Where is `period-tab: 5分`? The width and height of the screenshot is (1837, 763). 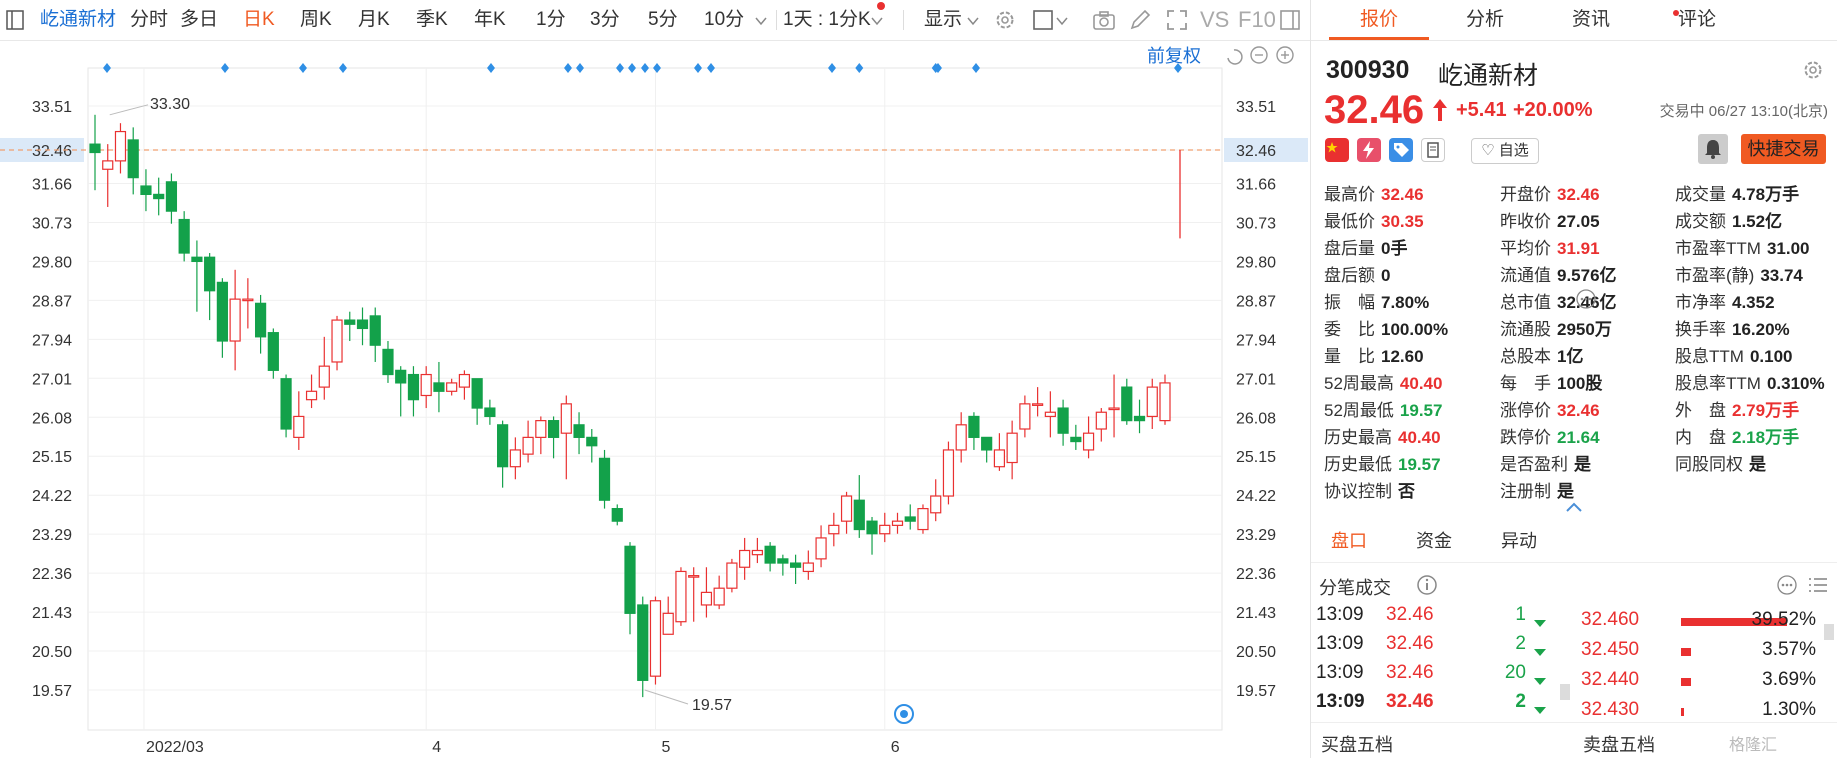 period-tab: 5分 is located at coordinates (663, 20).